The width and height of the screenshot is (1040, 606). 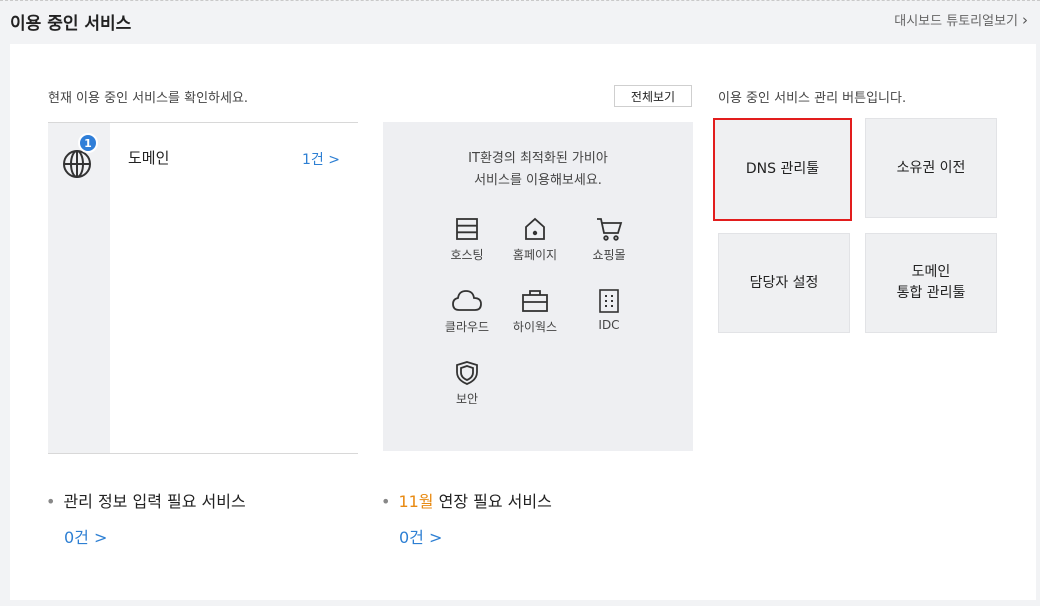 I want to click on ownership-transfer-button: 소유권 이전, so click(x=931, y=168).